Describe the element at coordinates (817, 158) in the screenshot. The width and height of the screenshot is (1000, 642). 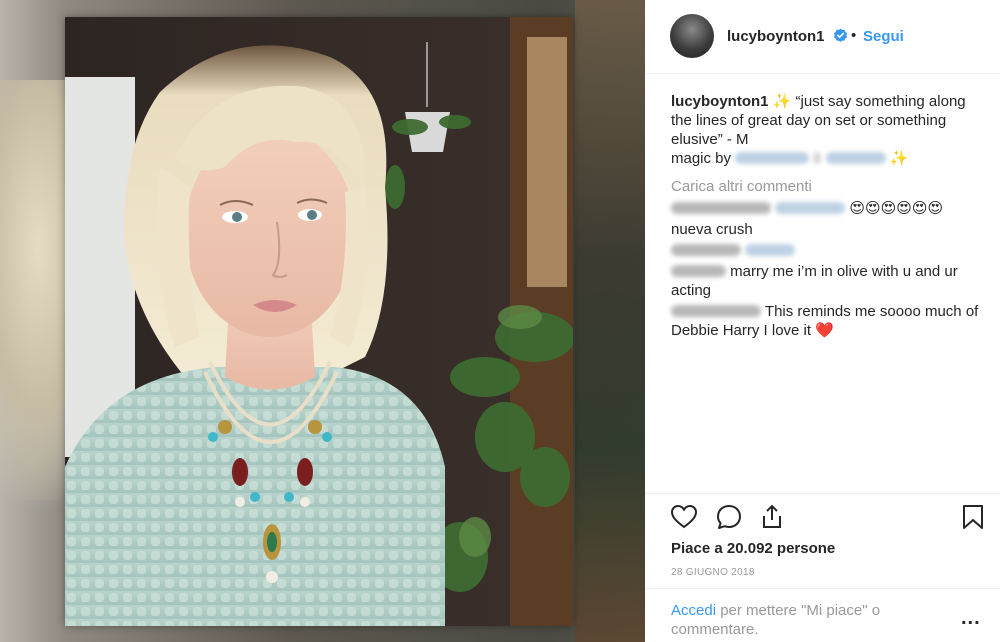
I see `blurred-ampersand` at that location.